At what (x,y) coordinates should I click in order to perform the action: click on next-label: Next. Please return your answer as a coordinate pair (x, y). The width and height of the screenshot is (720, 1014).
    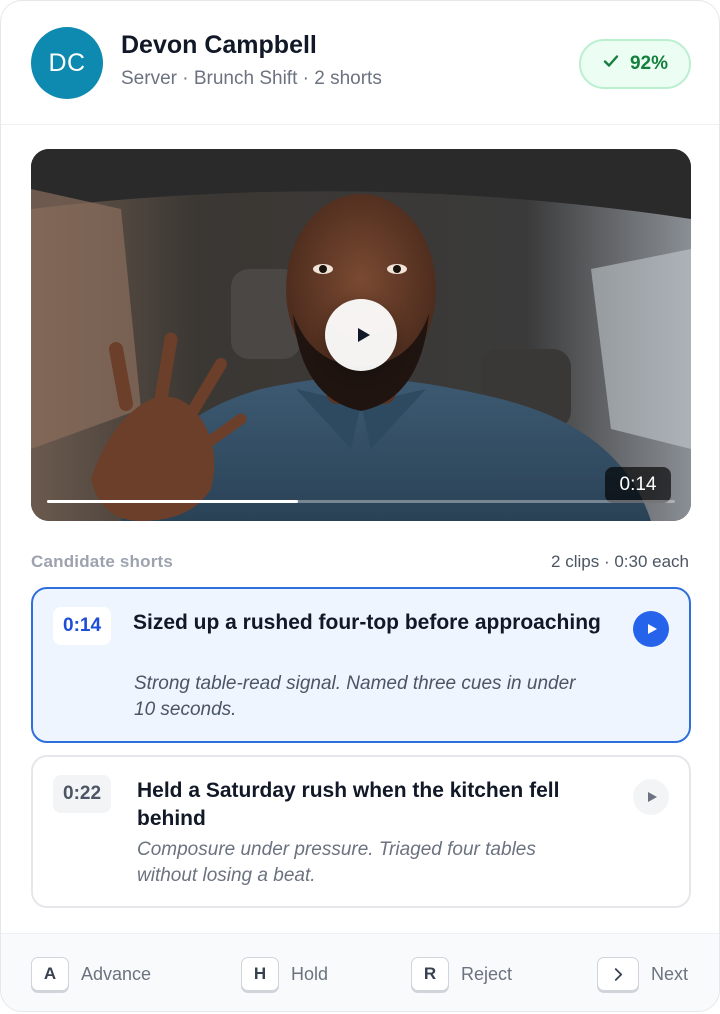
    Looking at the image, I should click on (670, 973).